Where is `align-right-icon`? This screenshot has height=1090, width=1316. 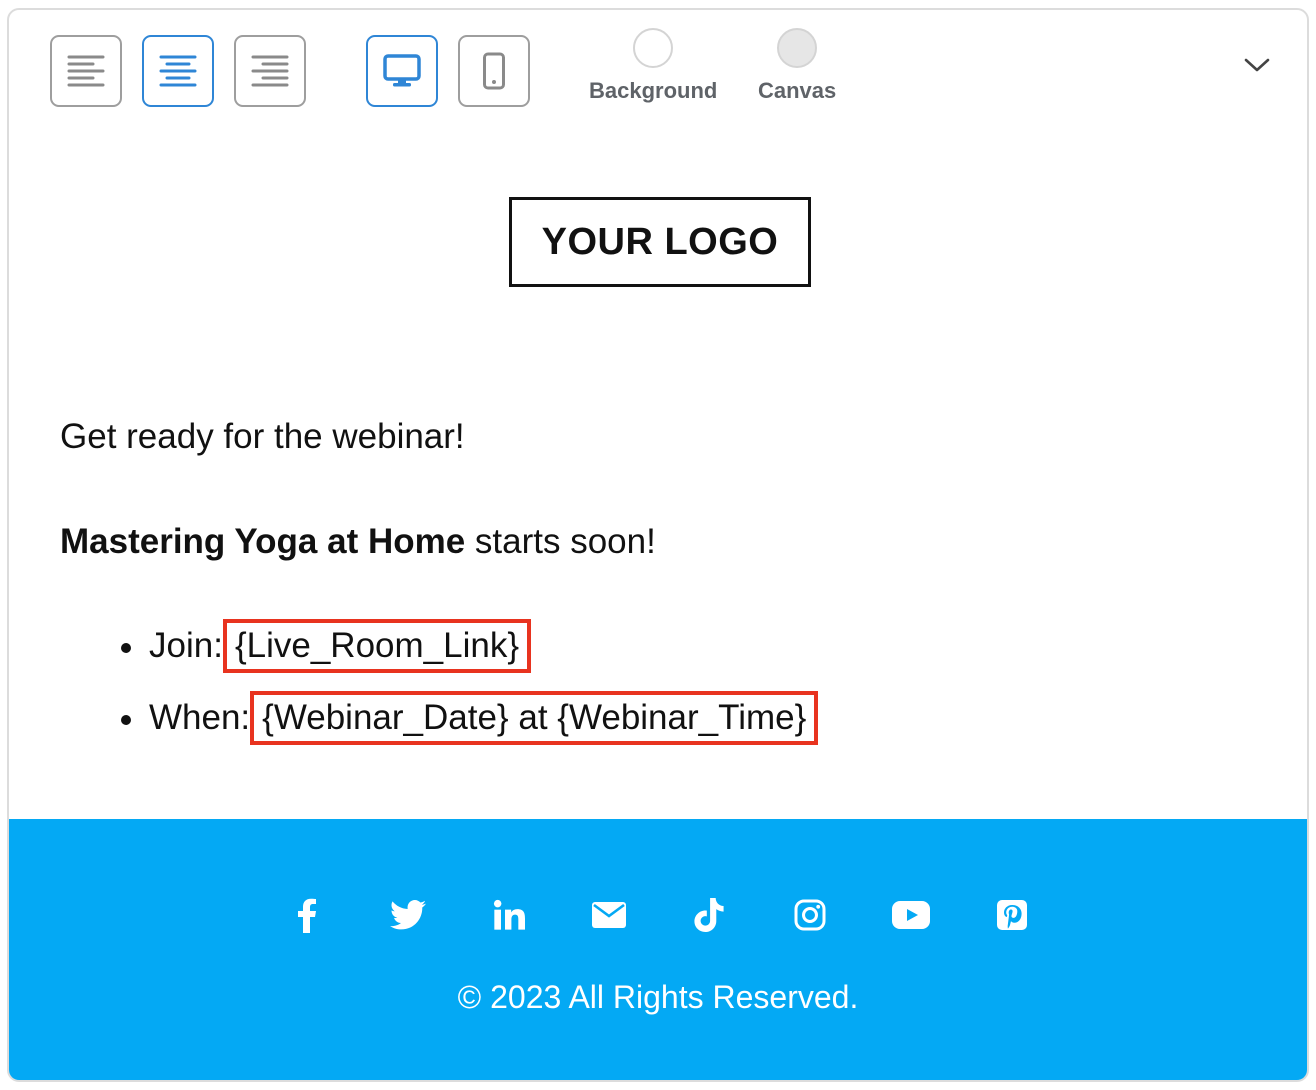
align-right-icon is located at coordinates (270, 71).